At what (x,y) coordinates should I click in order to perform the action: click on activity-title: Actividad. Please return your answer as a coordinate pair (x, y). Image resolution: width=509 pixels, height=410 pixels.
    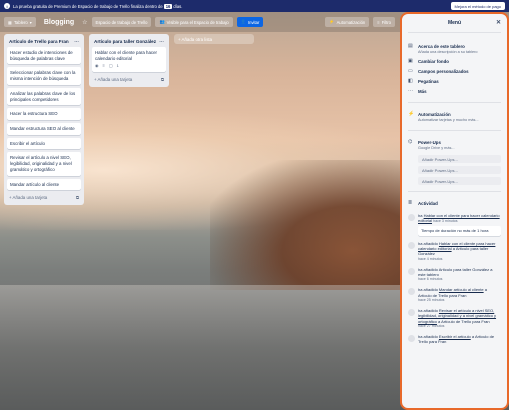
    Looking at the image, I should click on (428, 203).